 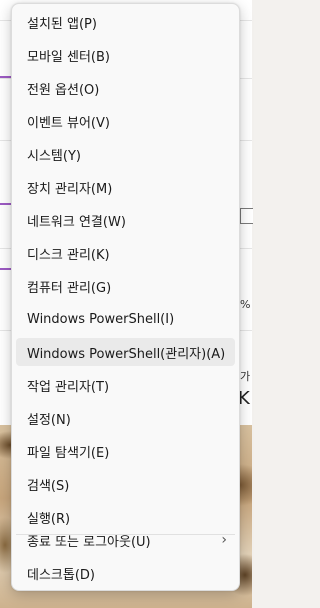 What do you see at coordinates (68, 123) in the screenshot?
I see `menu-item-label: 이벤트 뷰어(V)` at bounding box center [68, 123].